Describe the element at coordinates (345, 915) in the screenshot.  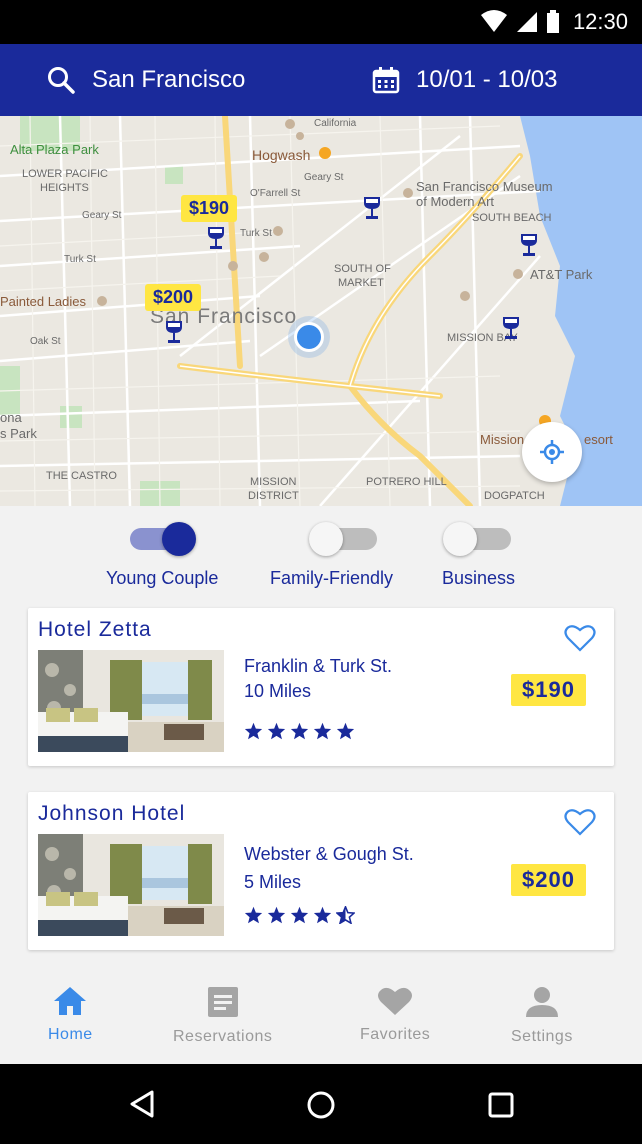
I see `star-half-icon` at that location.